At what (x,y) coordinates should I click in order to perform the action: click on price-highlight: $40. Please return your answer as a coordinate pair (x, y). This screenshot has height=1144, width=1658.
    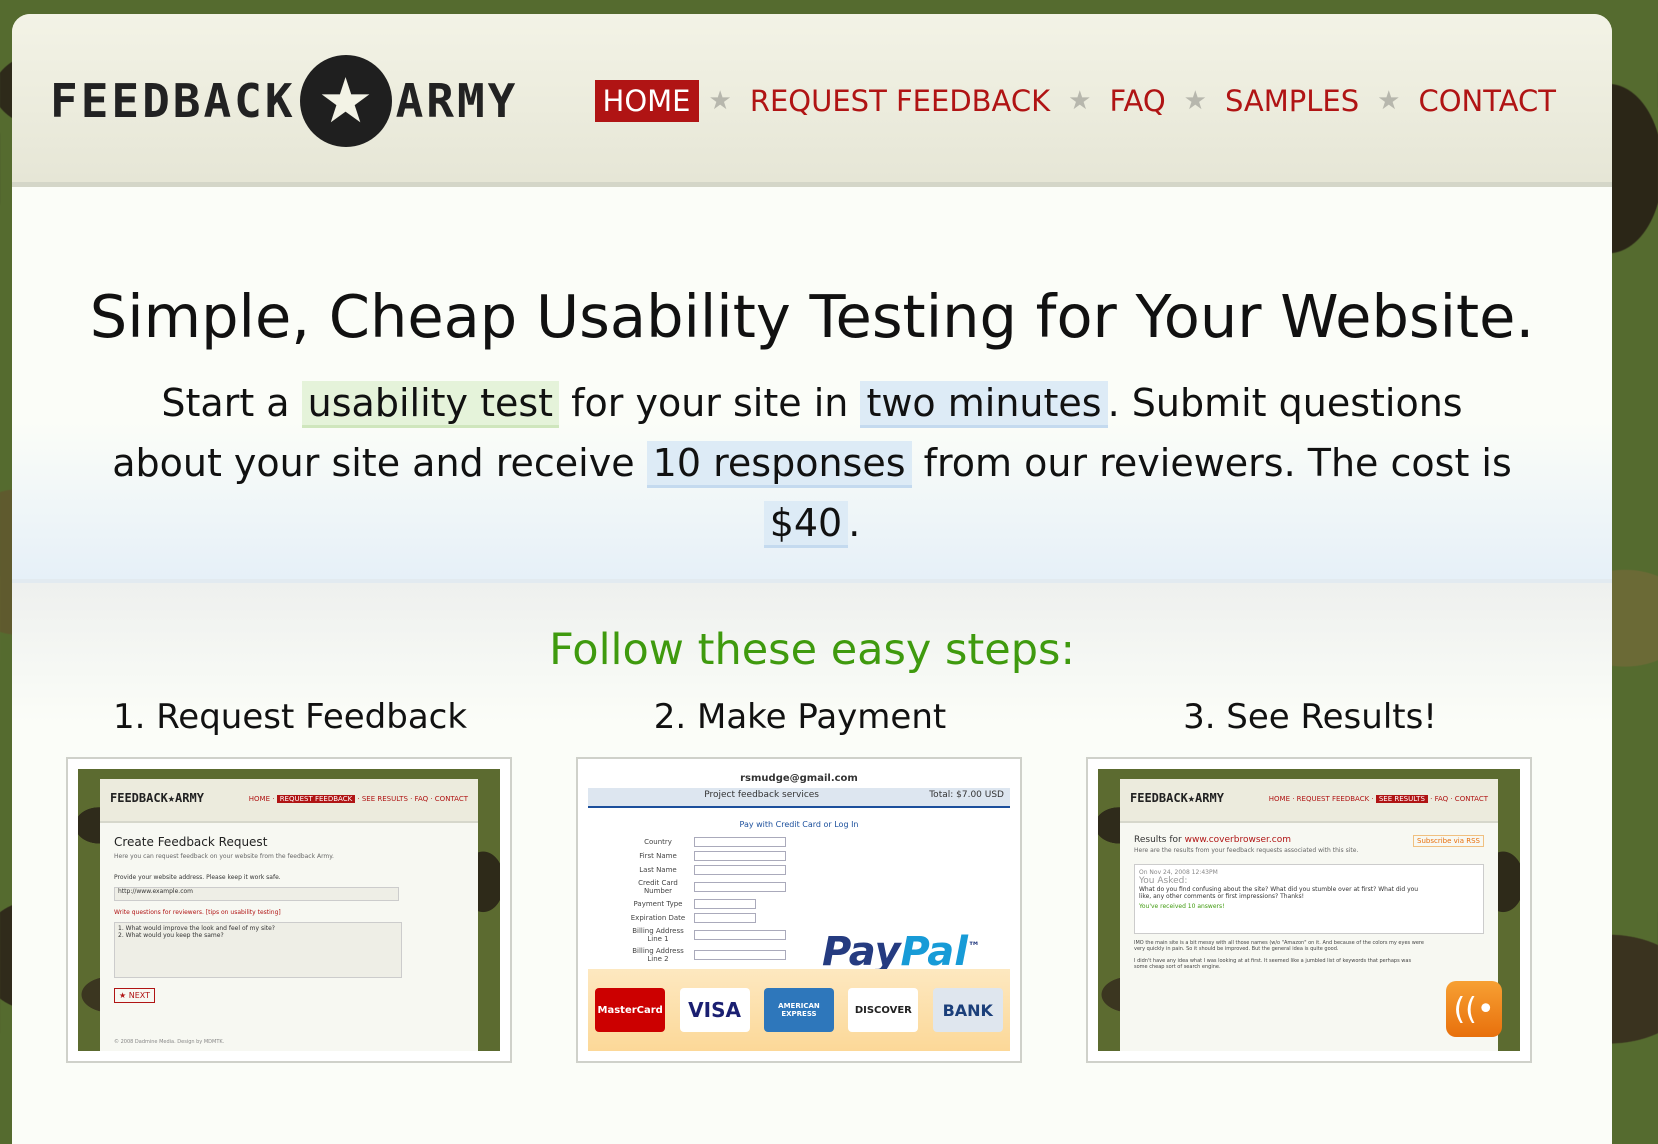
    Looking at the image, I should click on (806, 524).